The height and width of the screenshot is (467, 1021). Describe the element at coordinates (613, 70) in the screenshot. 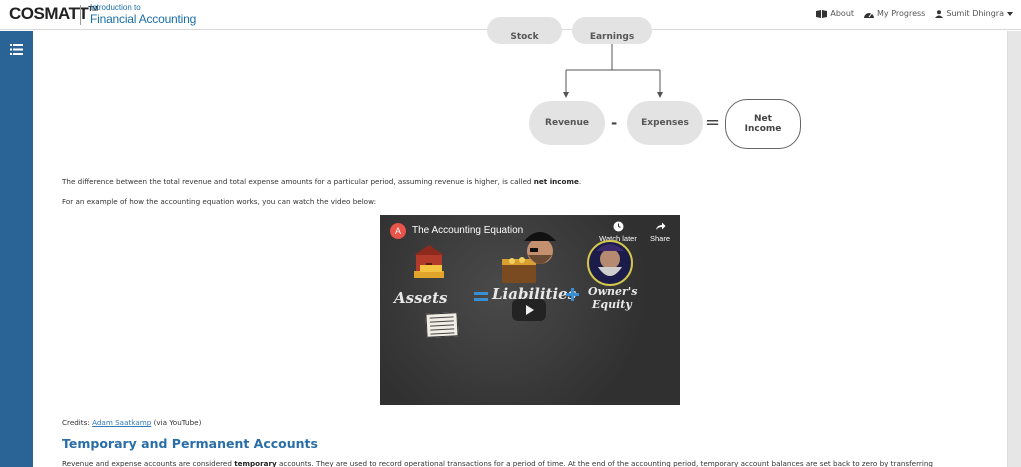

I see `diagram-connectors` at that location.